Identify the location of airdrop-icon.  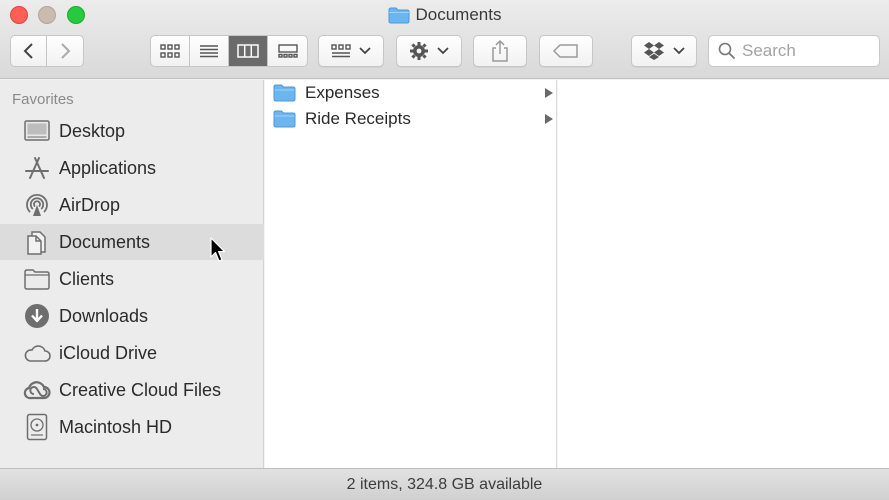
(37, 205).